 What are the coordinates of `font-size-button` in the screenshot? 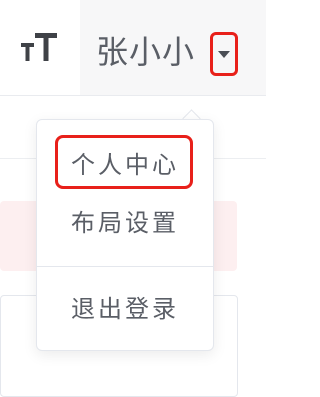 It's located at (40, 47).